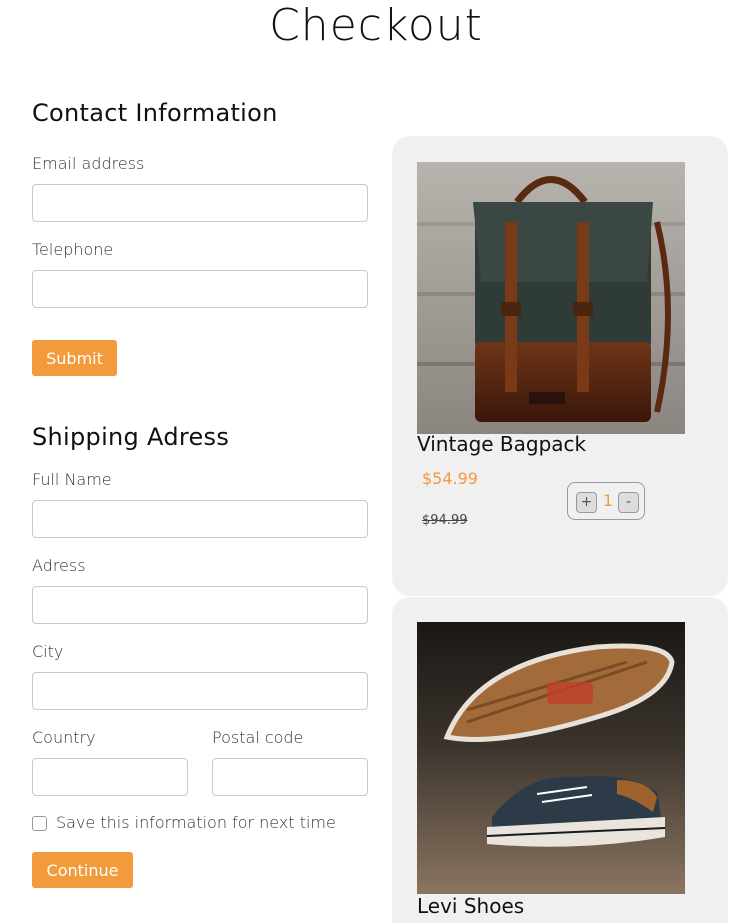 The width and height of the screenshot is (752, 923). What do you see at coordinates (290, 777) in the screenshot?
I see `postal-code-field` at bounding box center [290, 777].